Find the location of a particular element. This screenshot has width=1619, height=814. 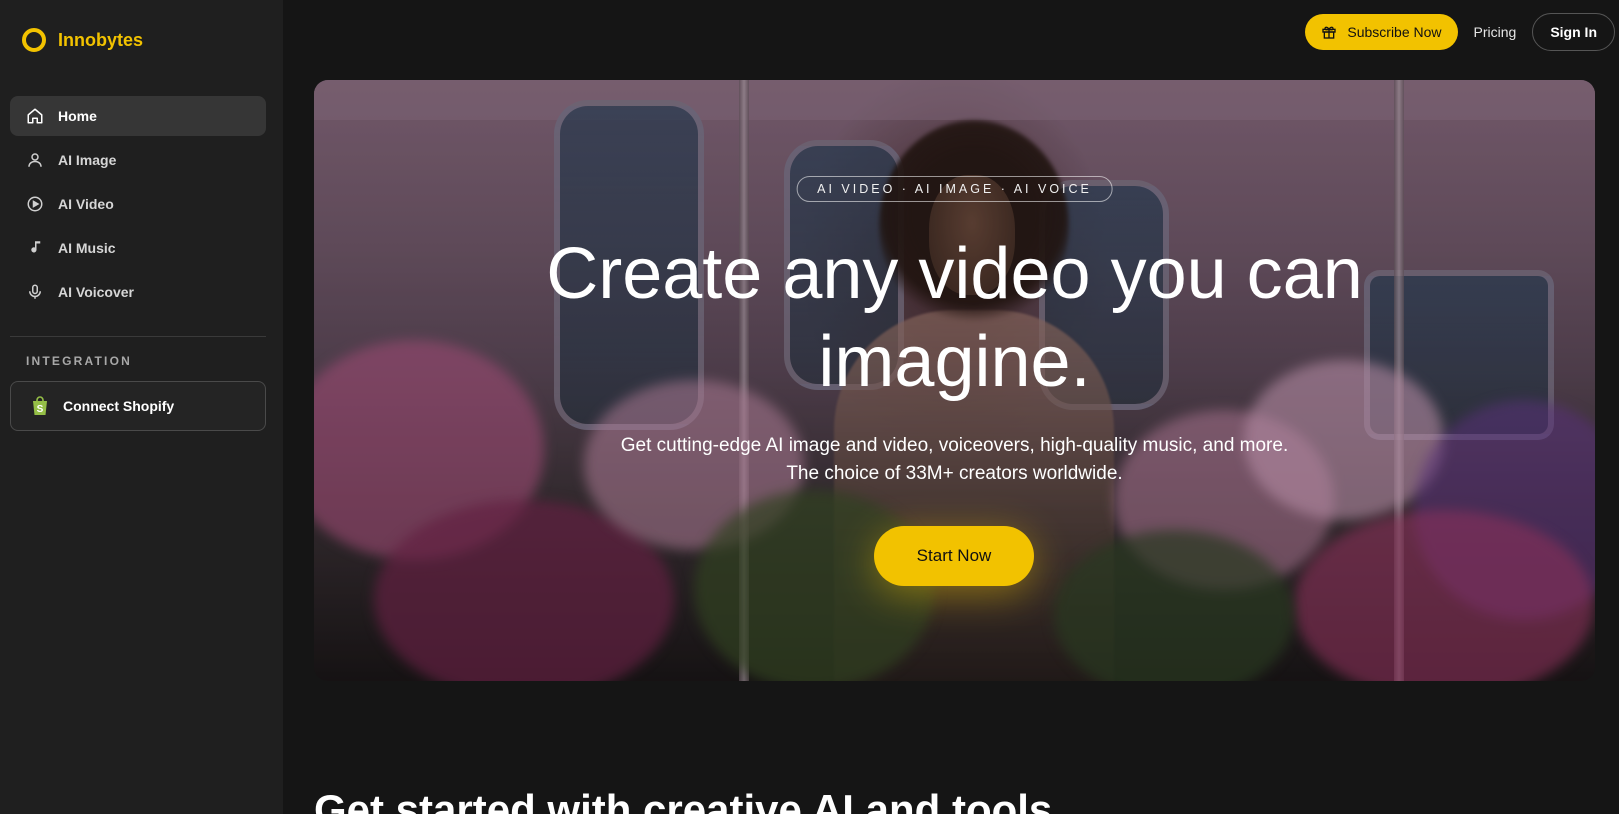

sidebar-item-ai-image: AI Image is located at coordinates (138, 160).